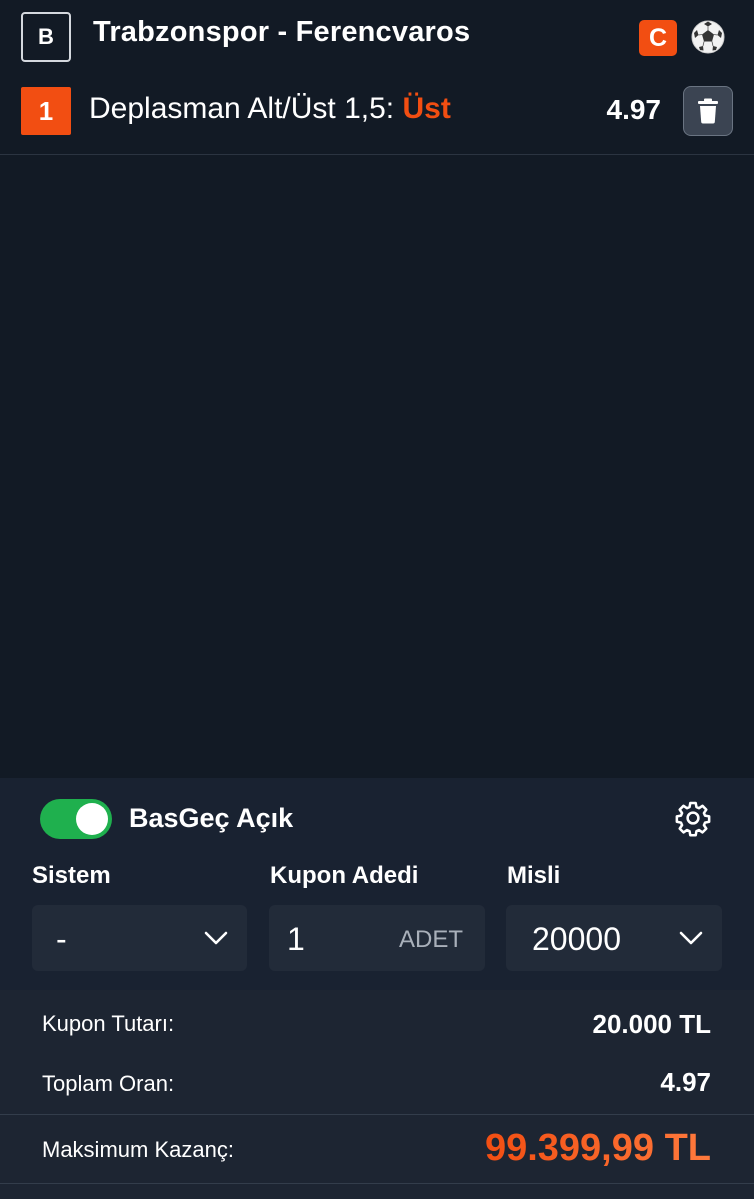  Describe the element at coordinates (108, 1023) in the screenshot. I see `kupon-tutari-label: Kupon Tutarı:` at that location.